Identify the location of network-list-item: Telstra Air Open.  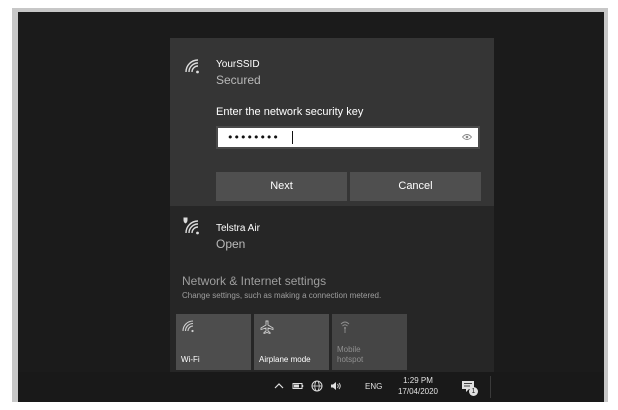
(332, 234).